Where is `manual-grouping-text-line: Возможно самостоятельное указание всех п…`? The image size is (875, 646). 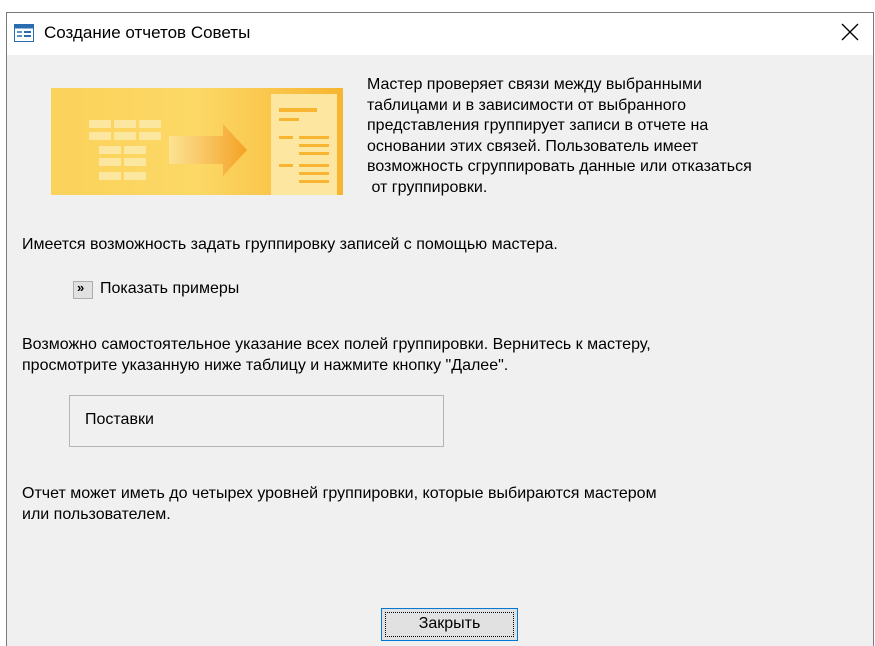 manual-grouping-text-line: Возможно самостоятельное указание всех п… is located at coordinates (336, 344).